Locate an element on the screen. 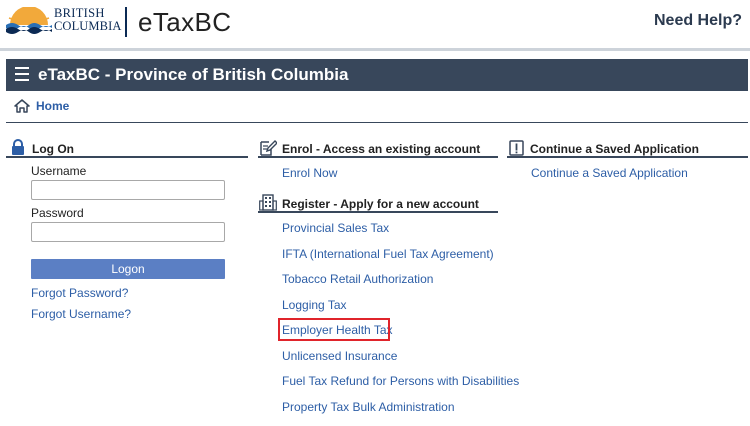 This screenshot has width=750, height=426. bc-sun-logo-icon is located at coordinates (29, 20).